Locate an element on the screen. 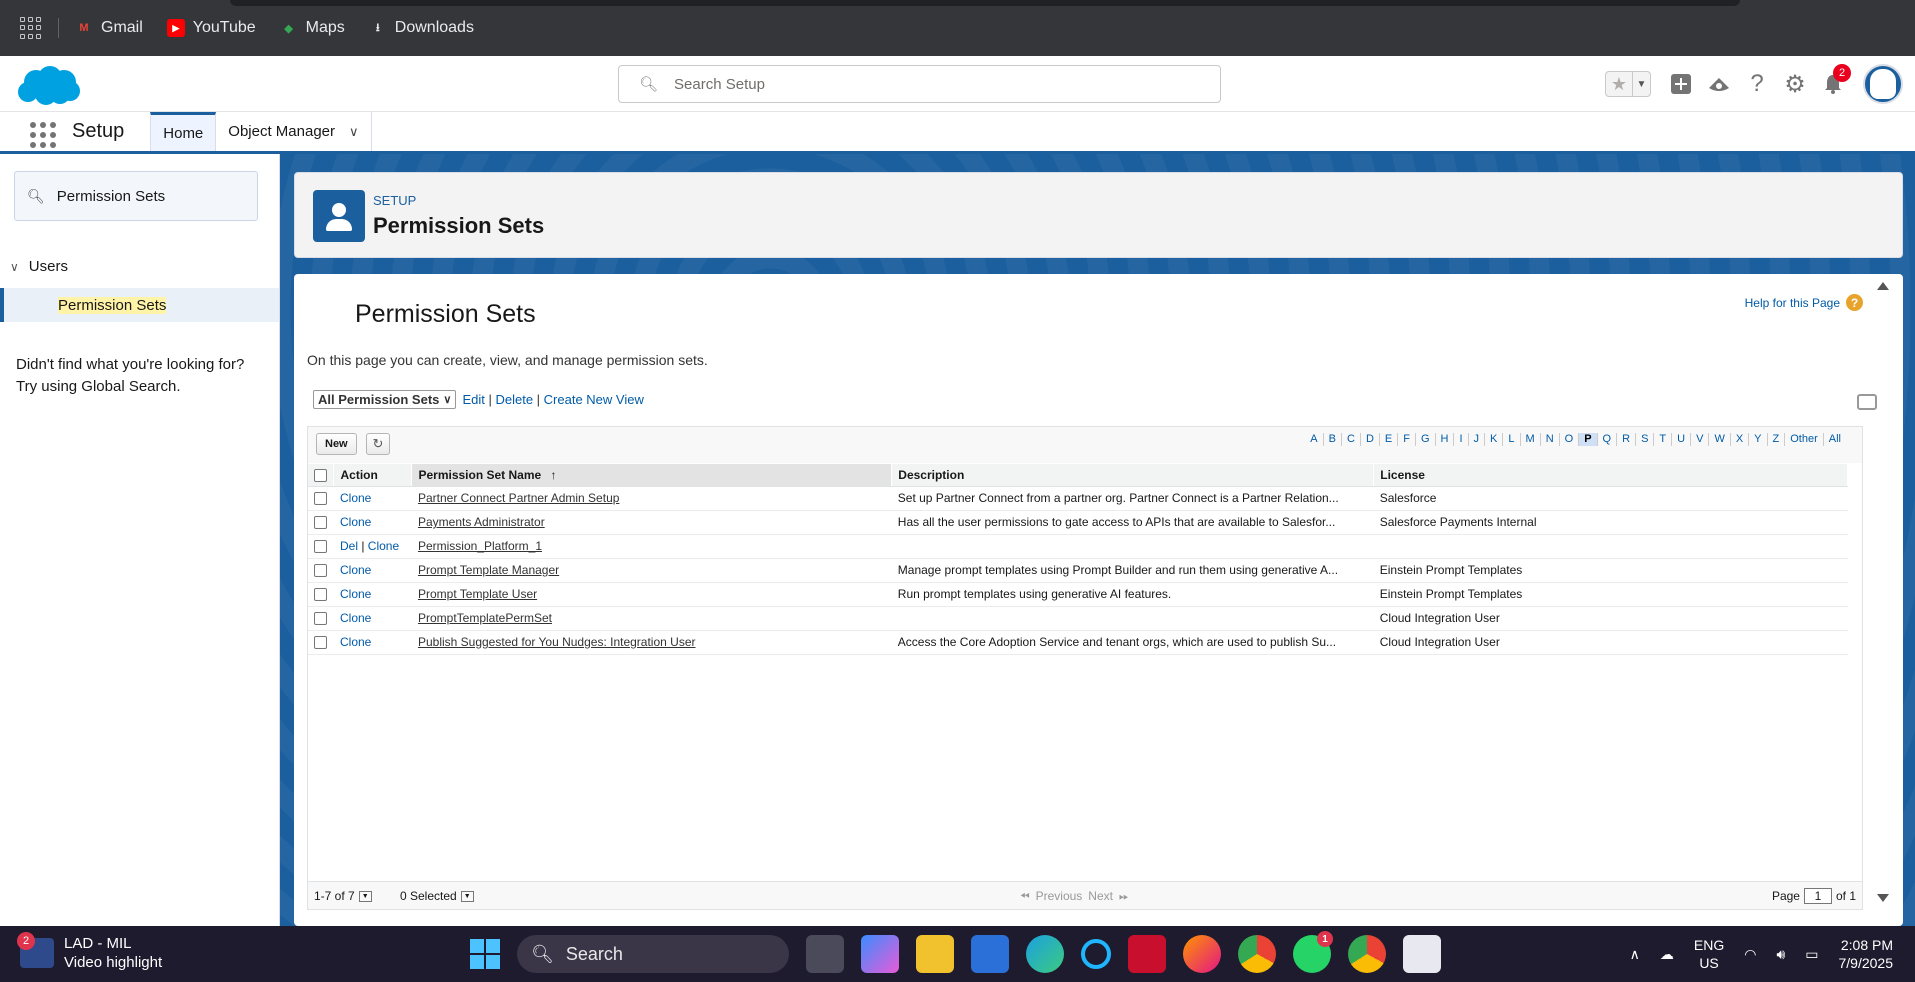 The image size is (1915, 982). user-avatar is located at coordinates (1883, 84).